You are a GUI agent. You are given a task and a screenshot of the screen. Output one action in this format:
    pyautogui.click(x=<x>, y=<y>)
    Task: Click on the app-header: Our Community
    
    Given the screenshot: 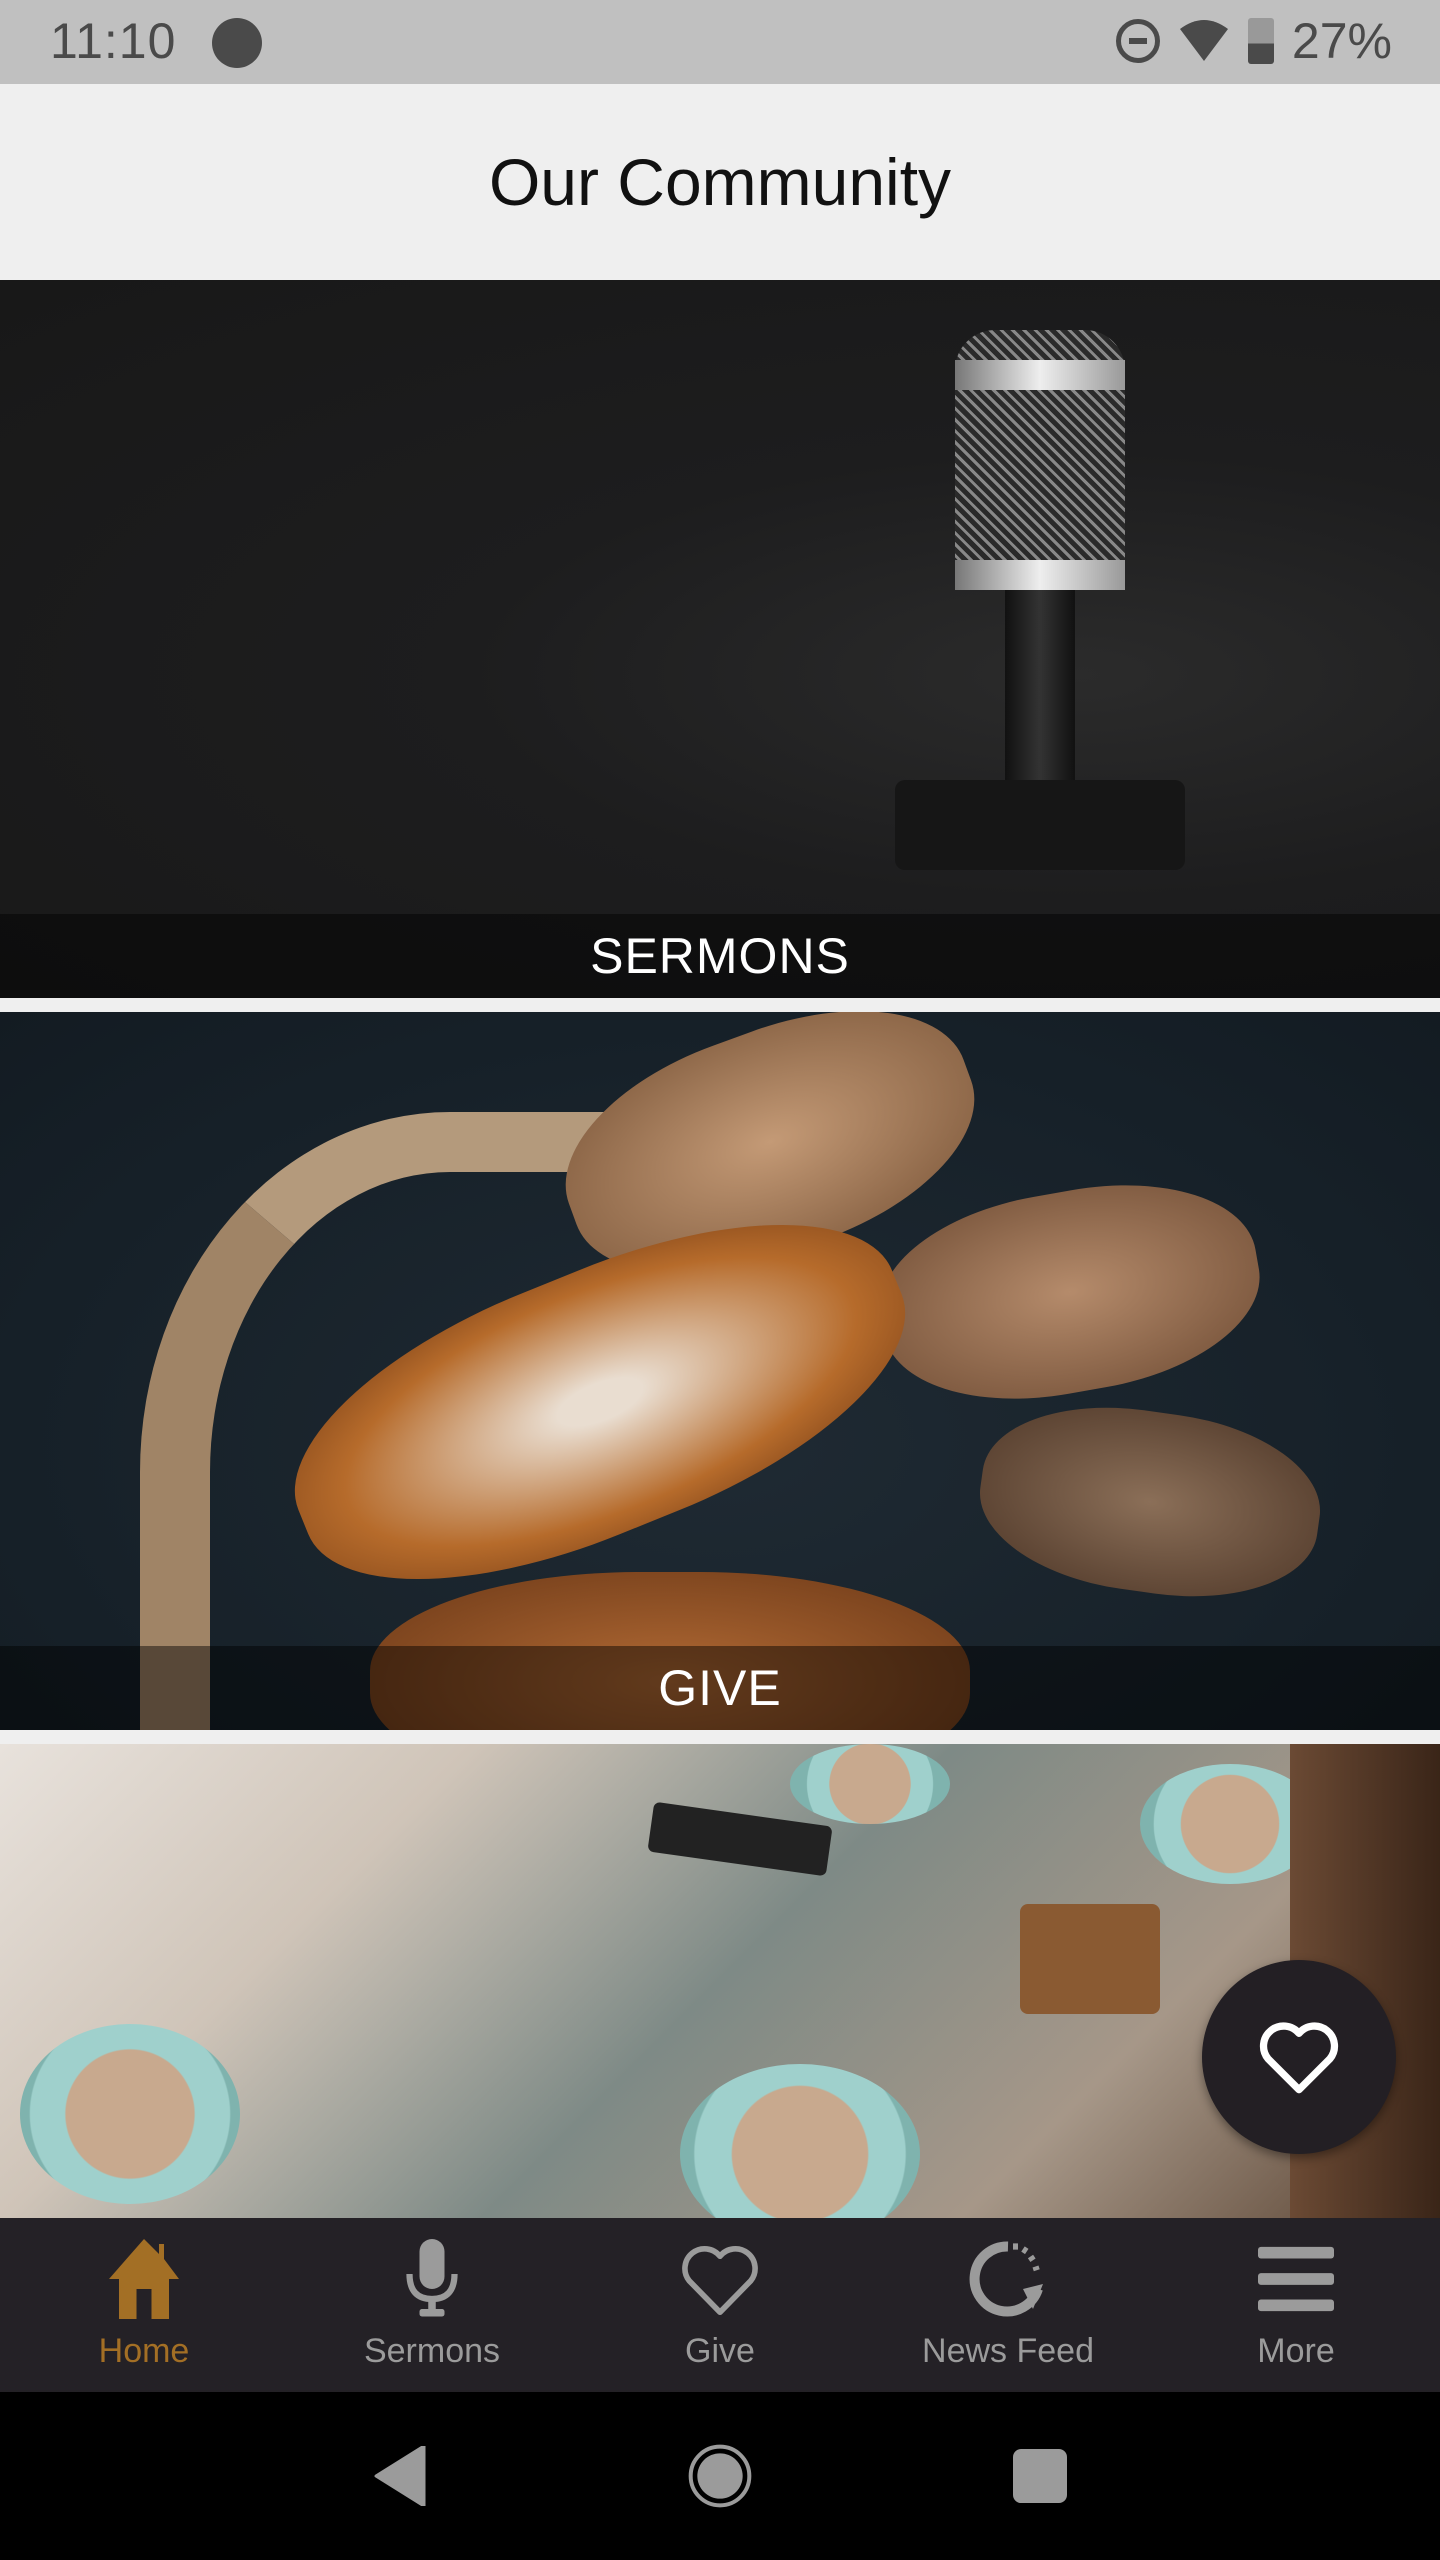 What is the action you would take?
    pyautogui.click(x=720, y=182)
    